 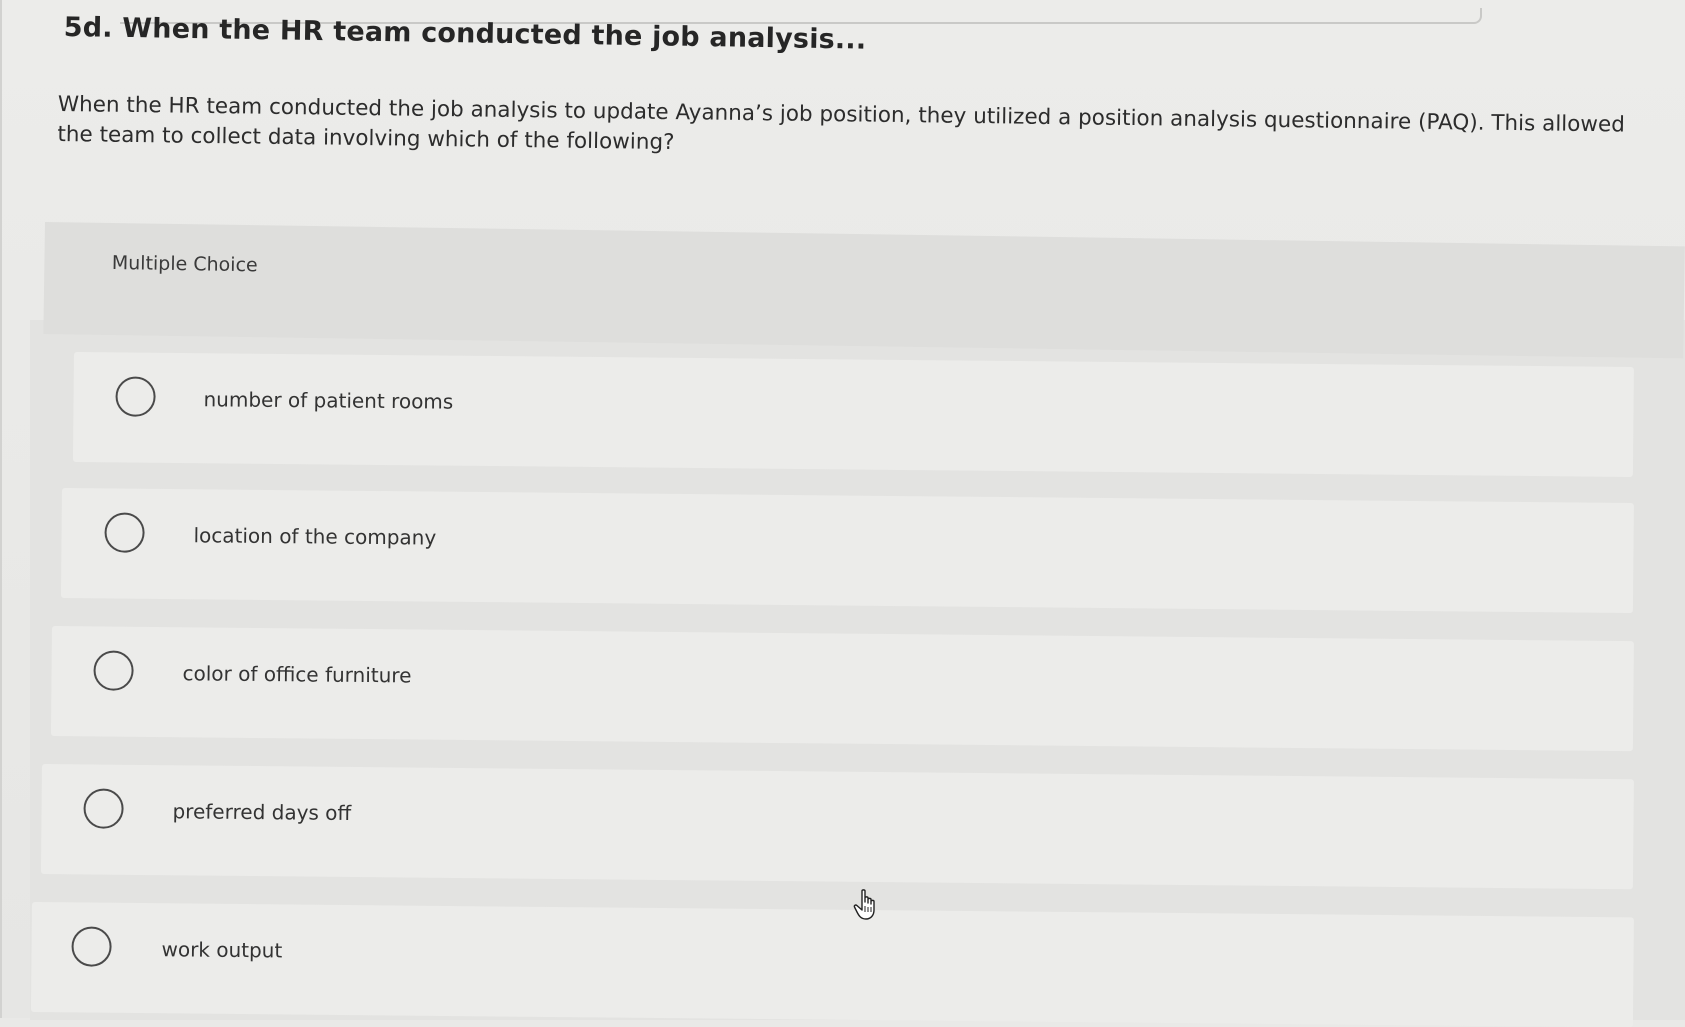 What do you see at coordinates (837, 827) in the screenshot?
I see `option-preferred-days-off: preferred days off` at bounding box center [837, 827].